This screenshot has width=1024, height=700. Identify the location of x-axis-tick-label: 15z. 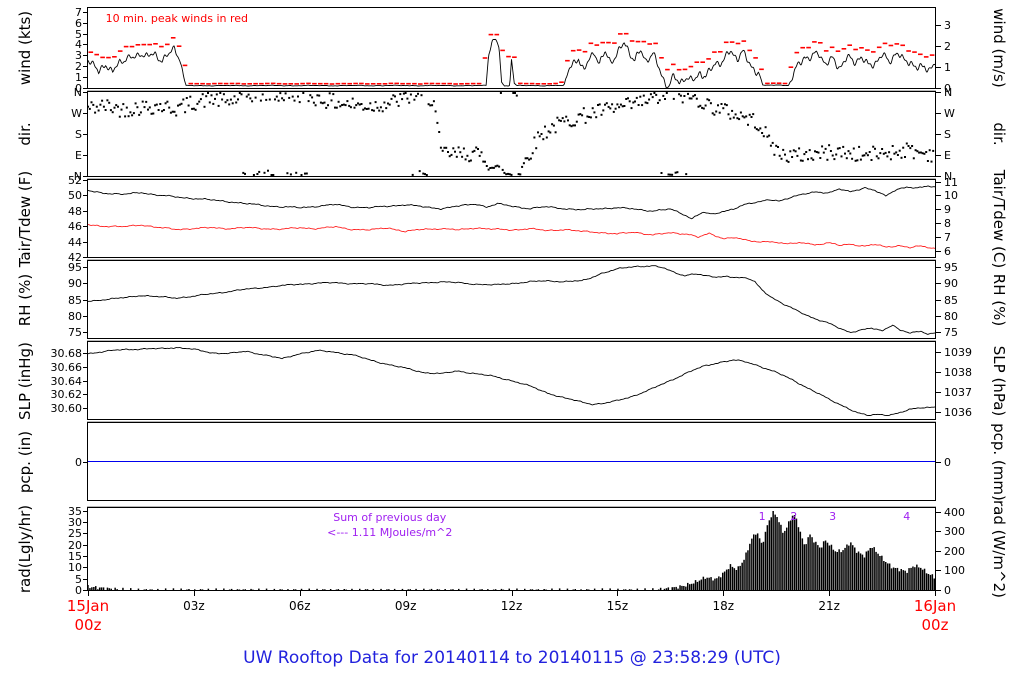
(617, 606).